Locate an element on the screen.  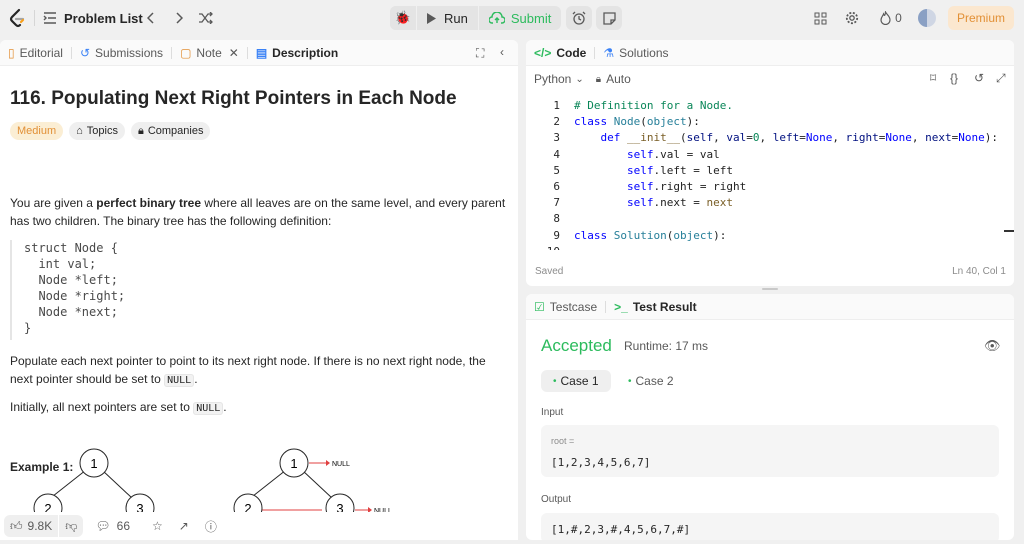
eye-icon: 👁︎ is located at coordinates (992, 346).